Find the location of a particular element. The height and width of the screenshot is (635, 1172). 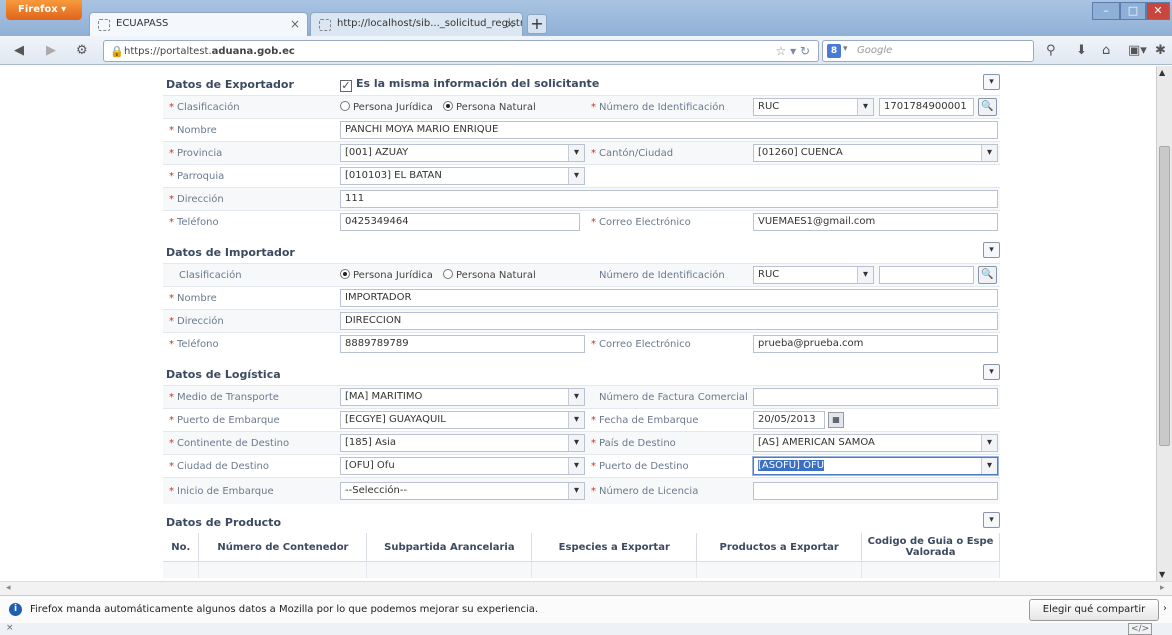

direccion-input: DIRECCION is located at coordinates (669, 321).